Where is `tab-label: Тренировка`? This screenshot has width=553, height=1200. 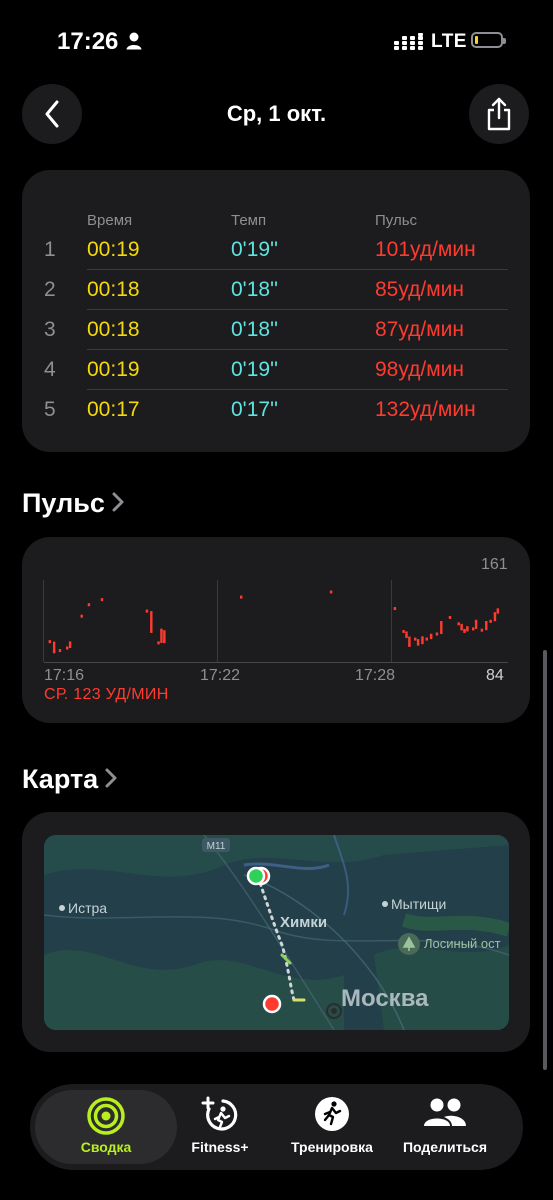 tab-label: Тренировка is located at coordinates (332, 1147).